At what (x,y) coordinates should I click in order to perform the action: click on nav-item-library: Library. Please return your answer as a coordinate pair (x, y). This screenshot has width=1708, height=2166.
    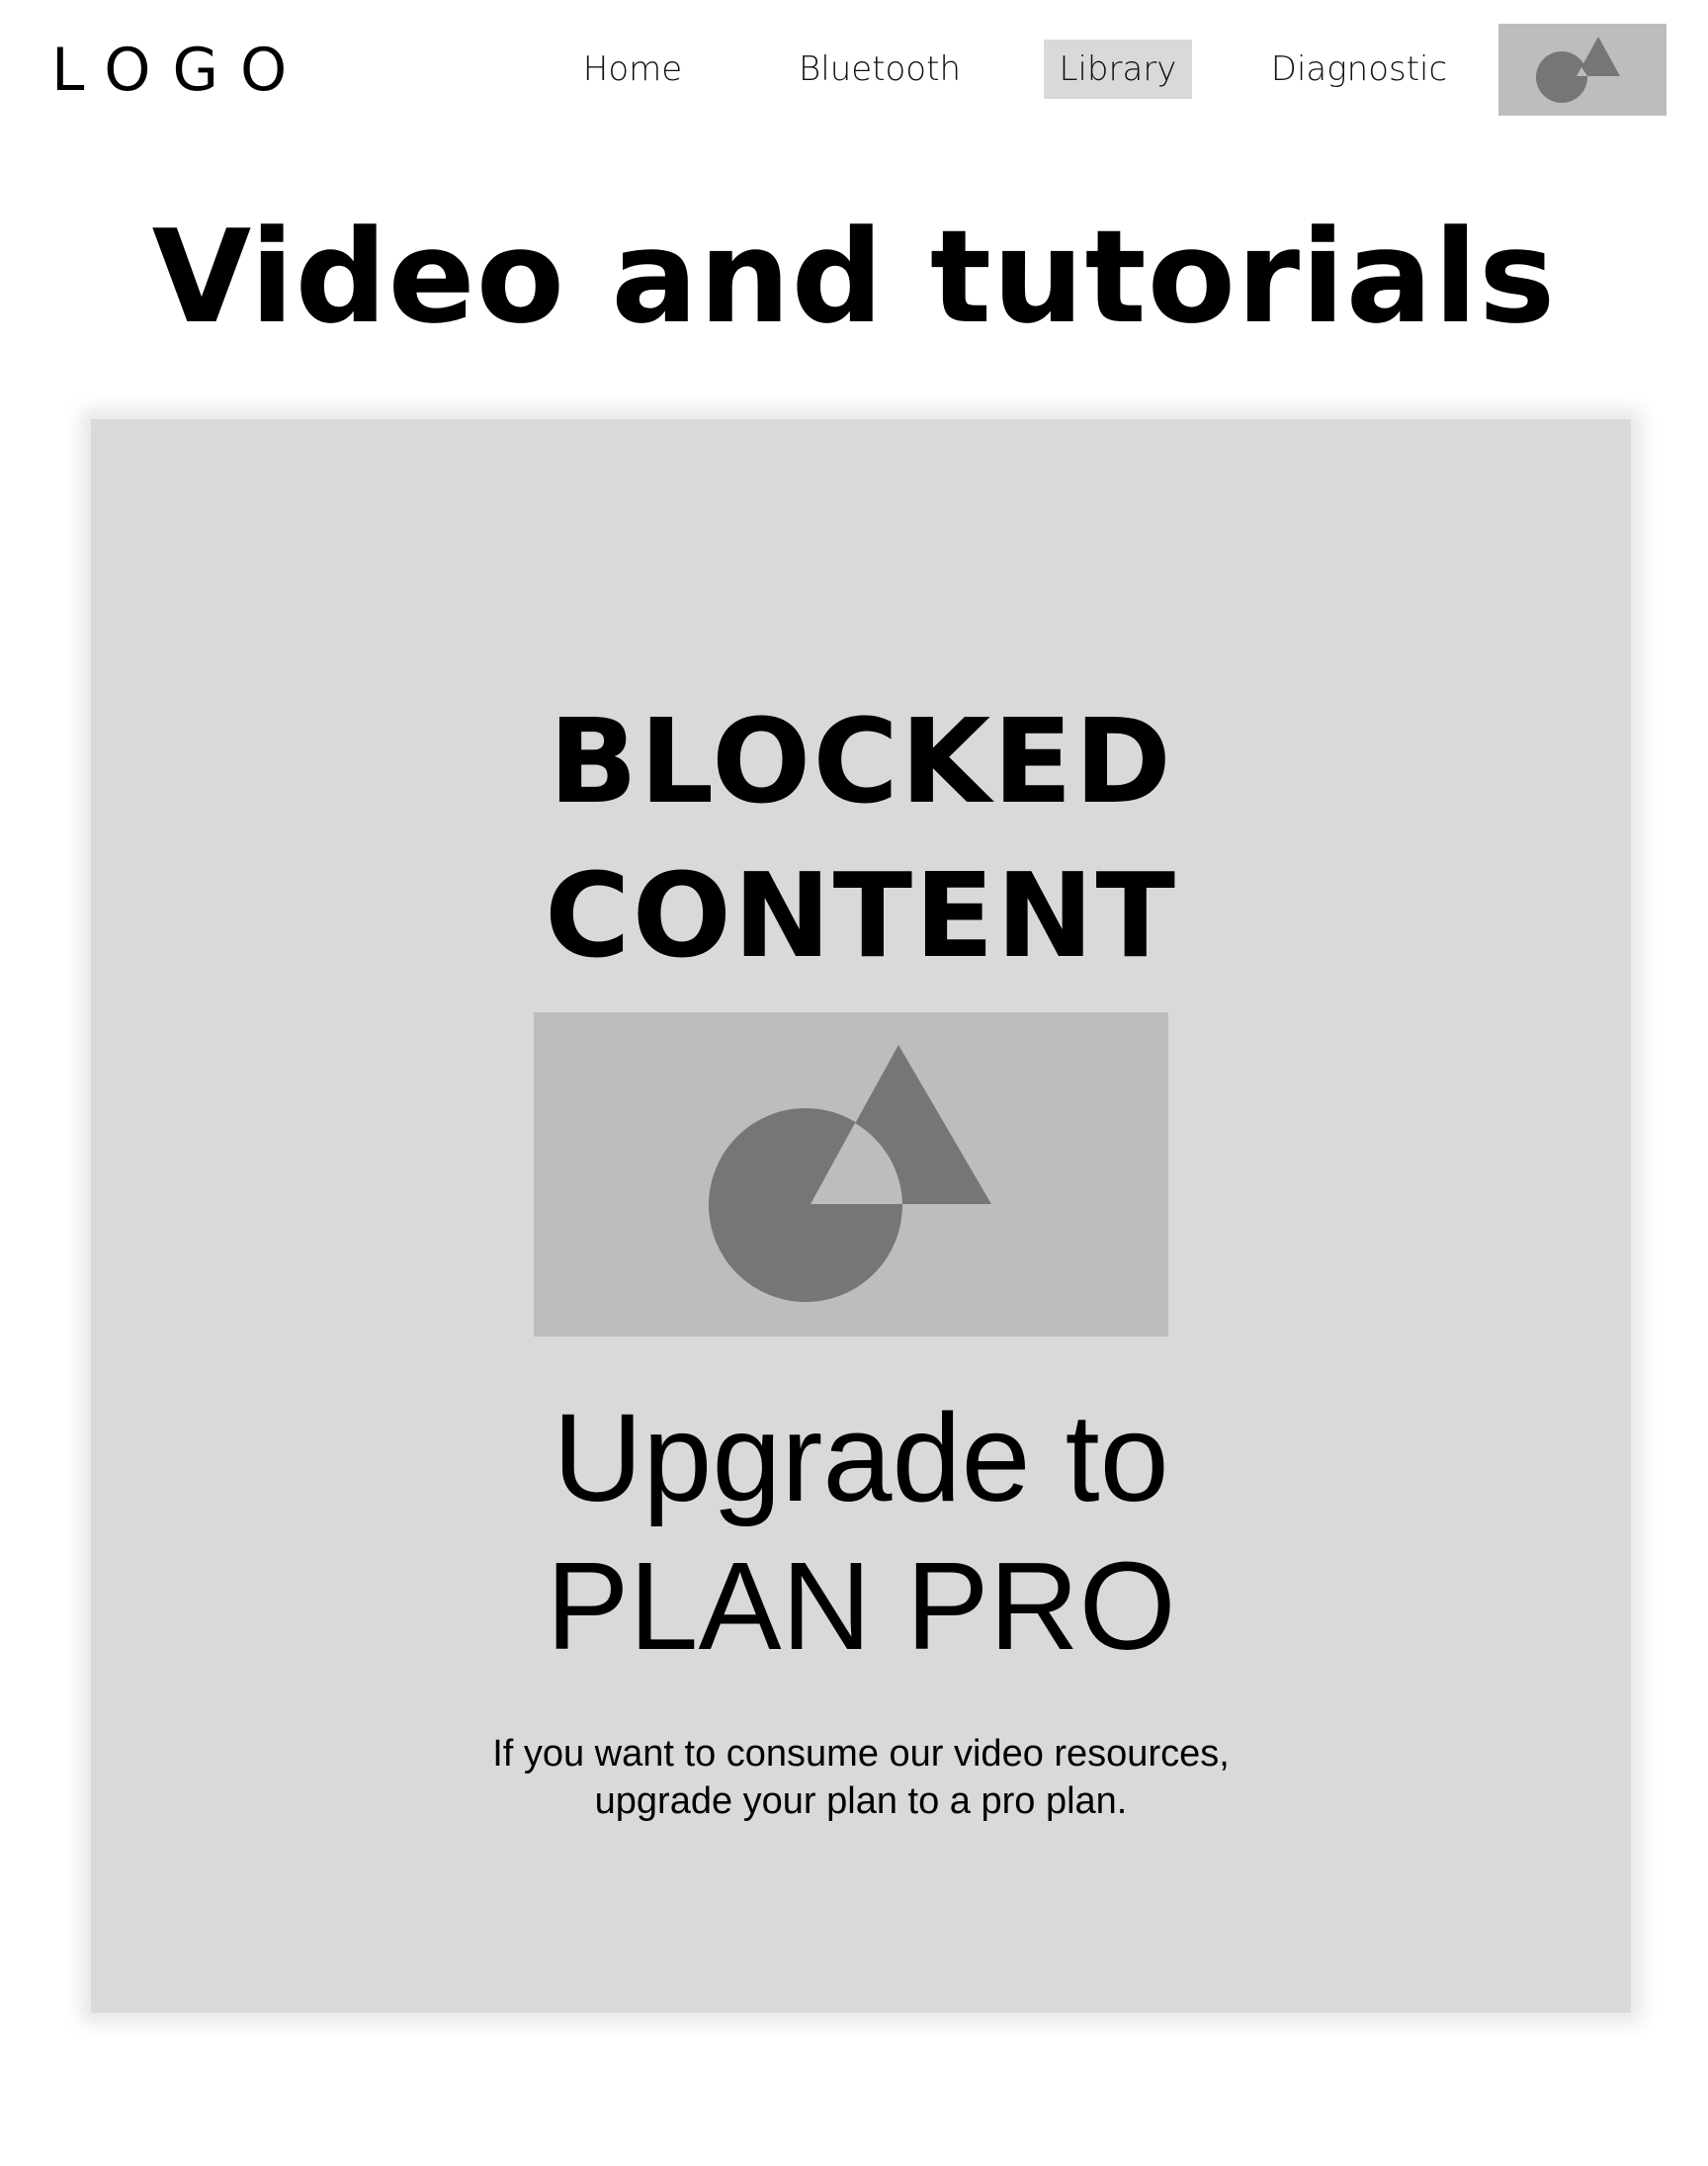
    Looking at the image, I should click on (1118, 70).